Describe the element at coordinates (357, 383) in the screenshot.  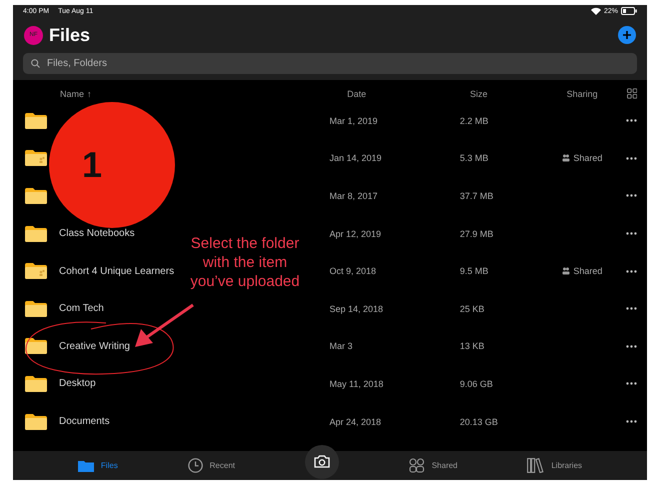
I see `date-cell-text: May 11, 2018` at that location.